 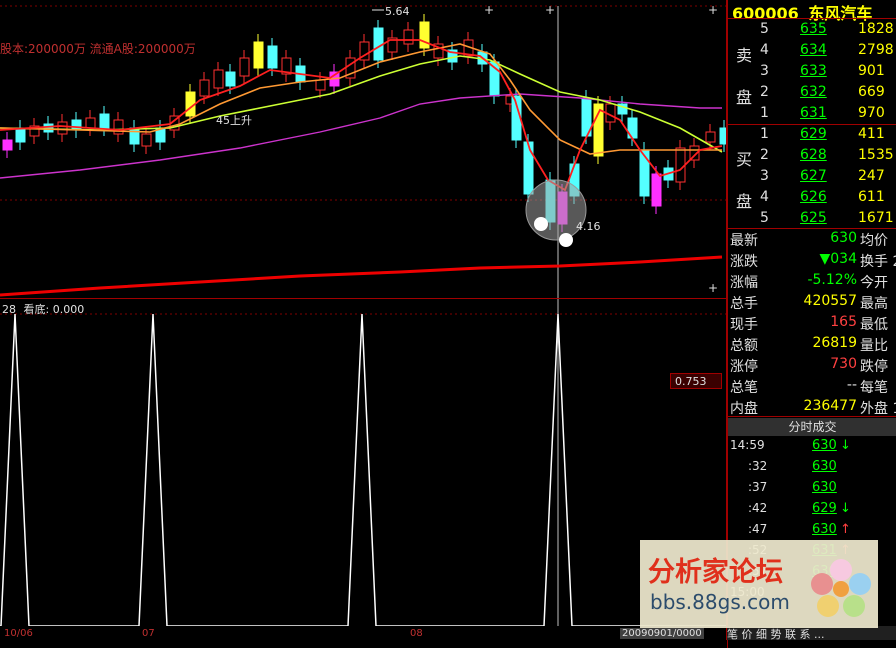 I want to click on bid-row: 4 626 611, so click(x=812, y=199).